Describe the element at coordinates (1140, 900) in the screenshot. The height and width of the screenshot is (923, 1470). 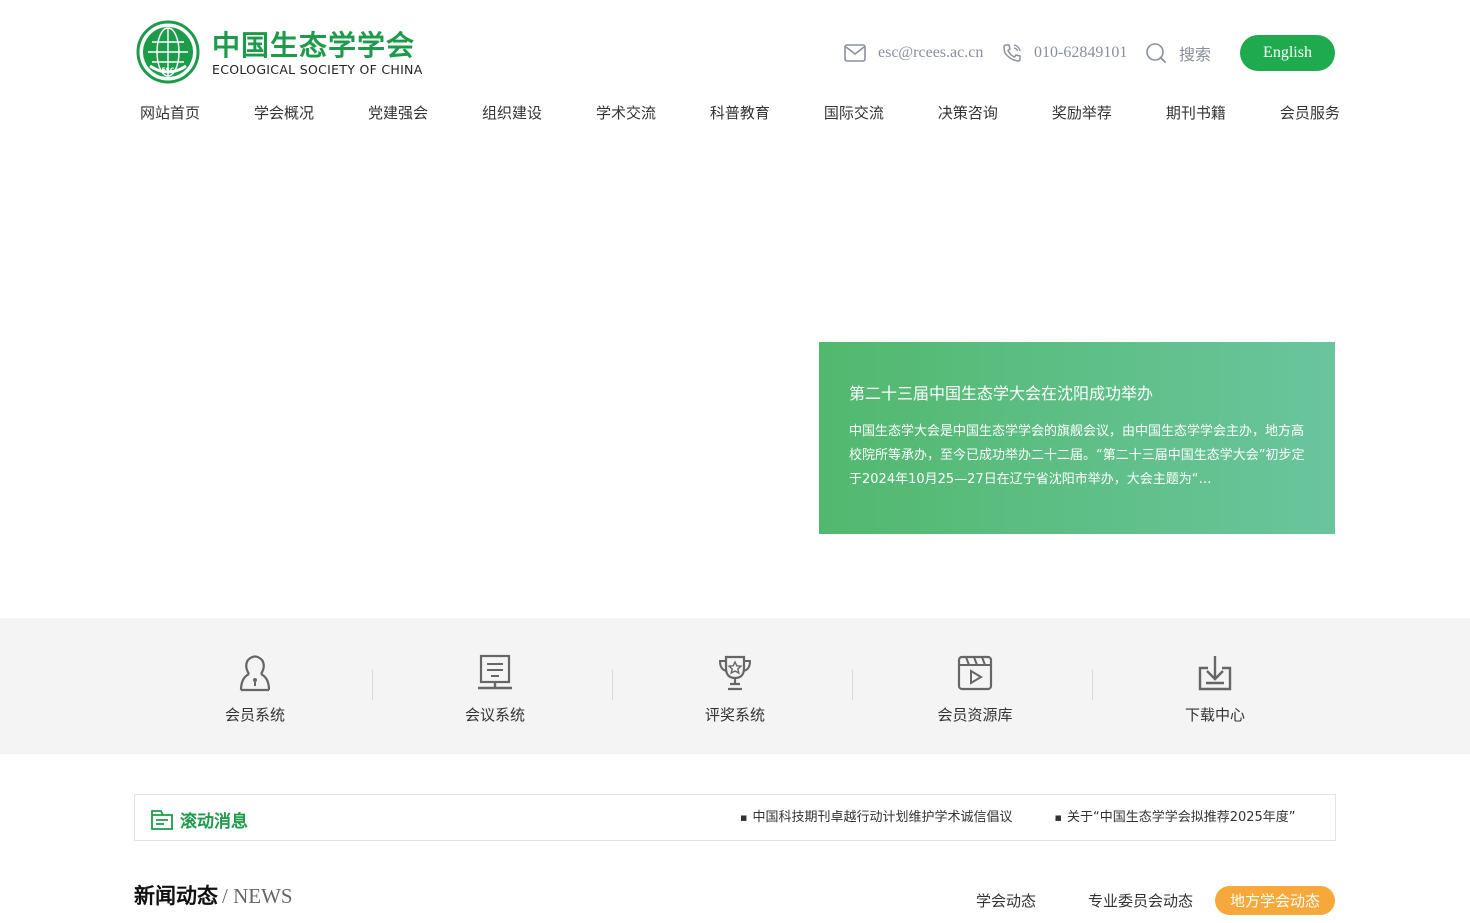
I see `tab-committee-news: 专业委员会动态` at that location.